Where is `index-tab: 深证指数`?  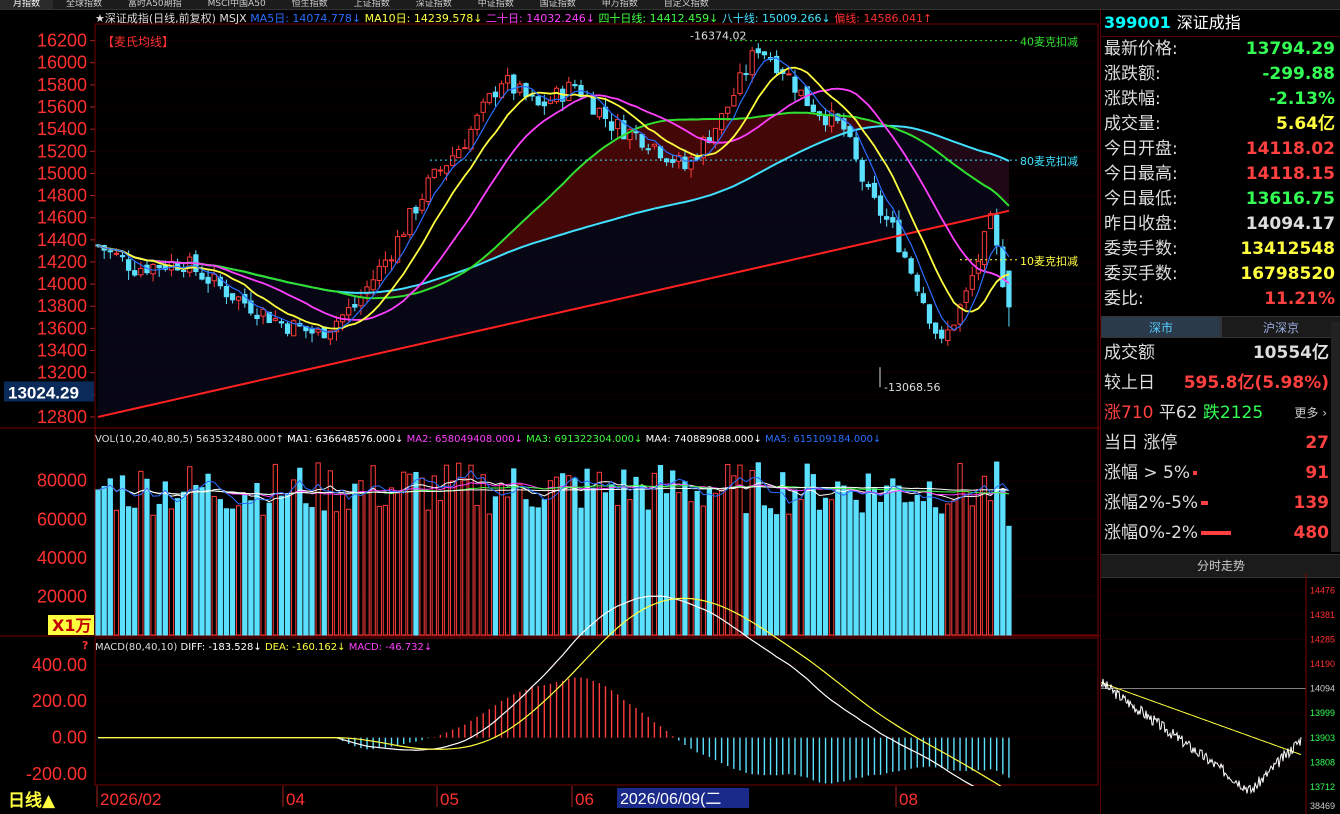
index-tab: 深证指数 is located at coordinates (434, 4).